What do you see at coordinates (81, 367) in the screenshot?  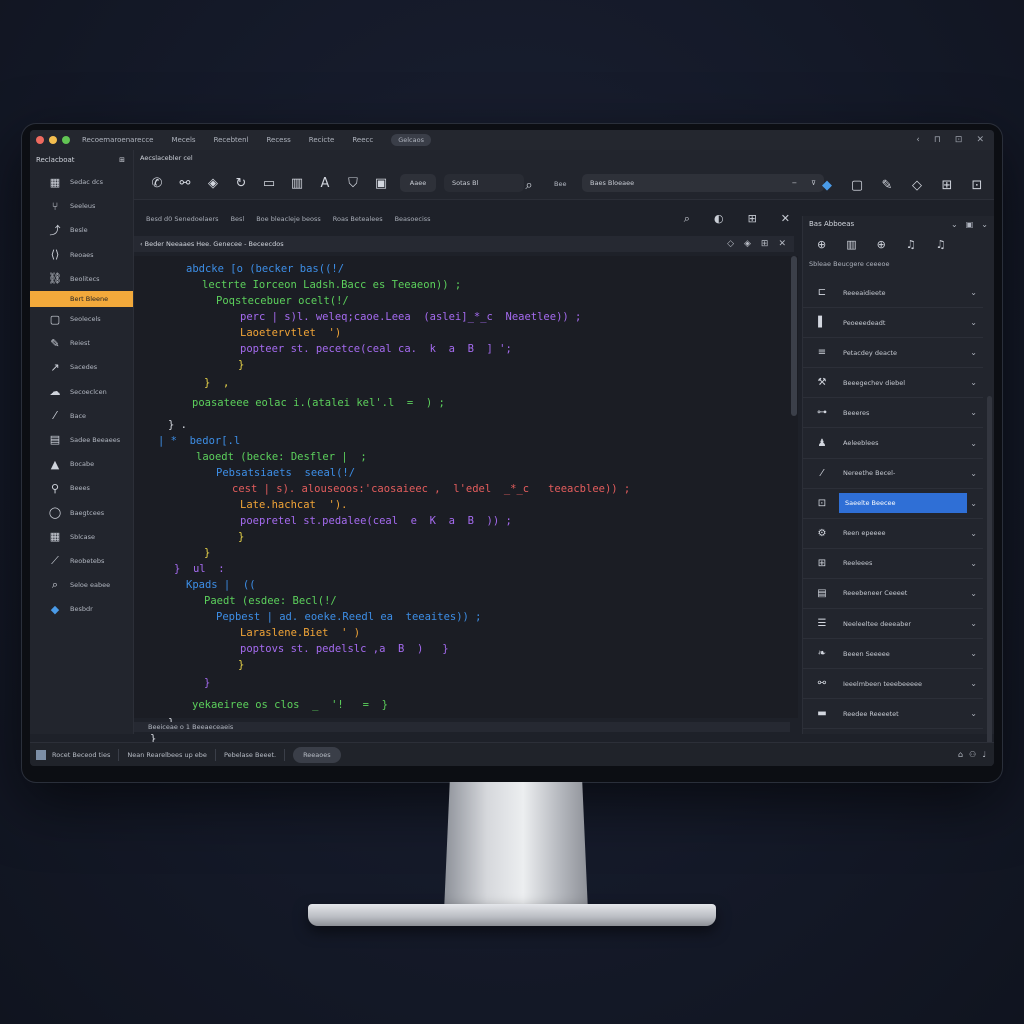 I see `sidebar-item: ↗ Sacedes` at bounding box center [81, 367].